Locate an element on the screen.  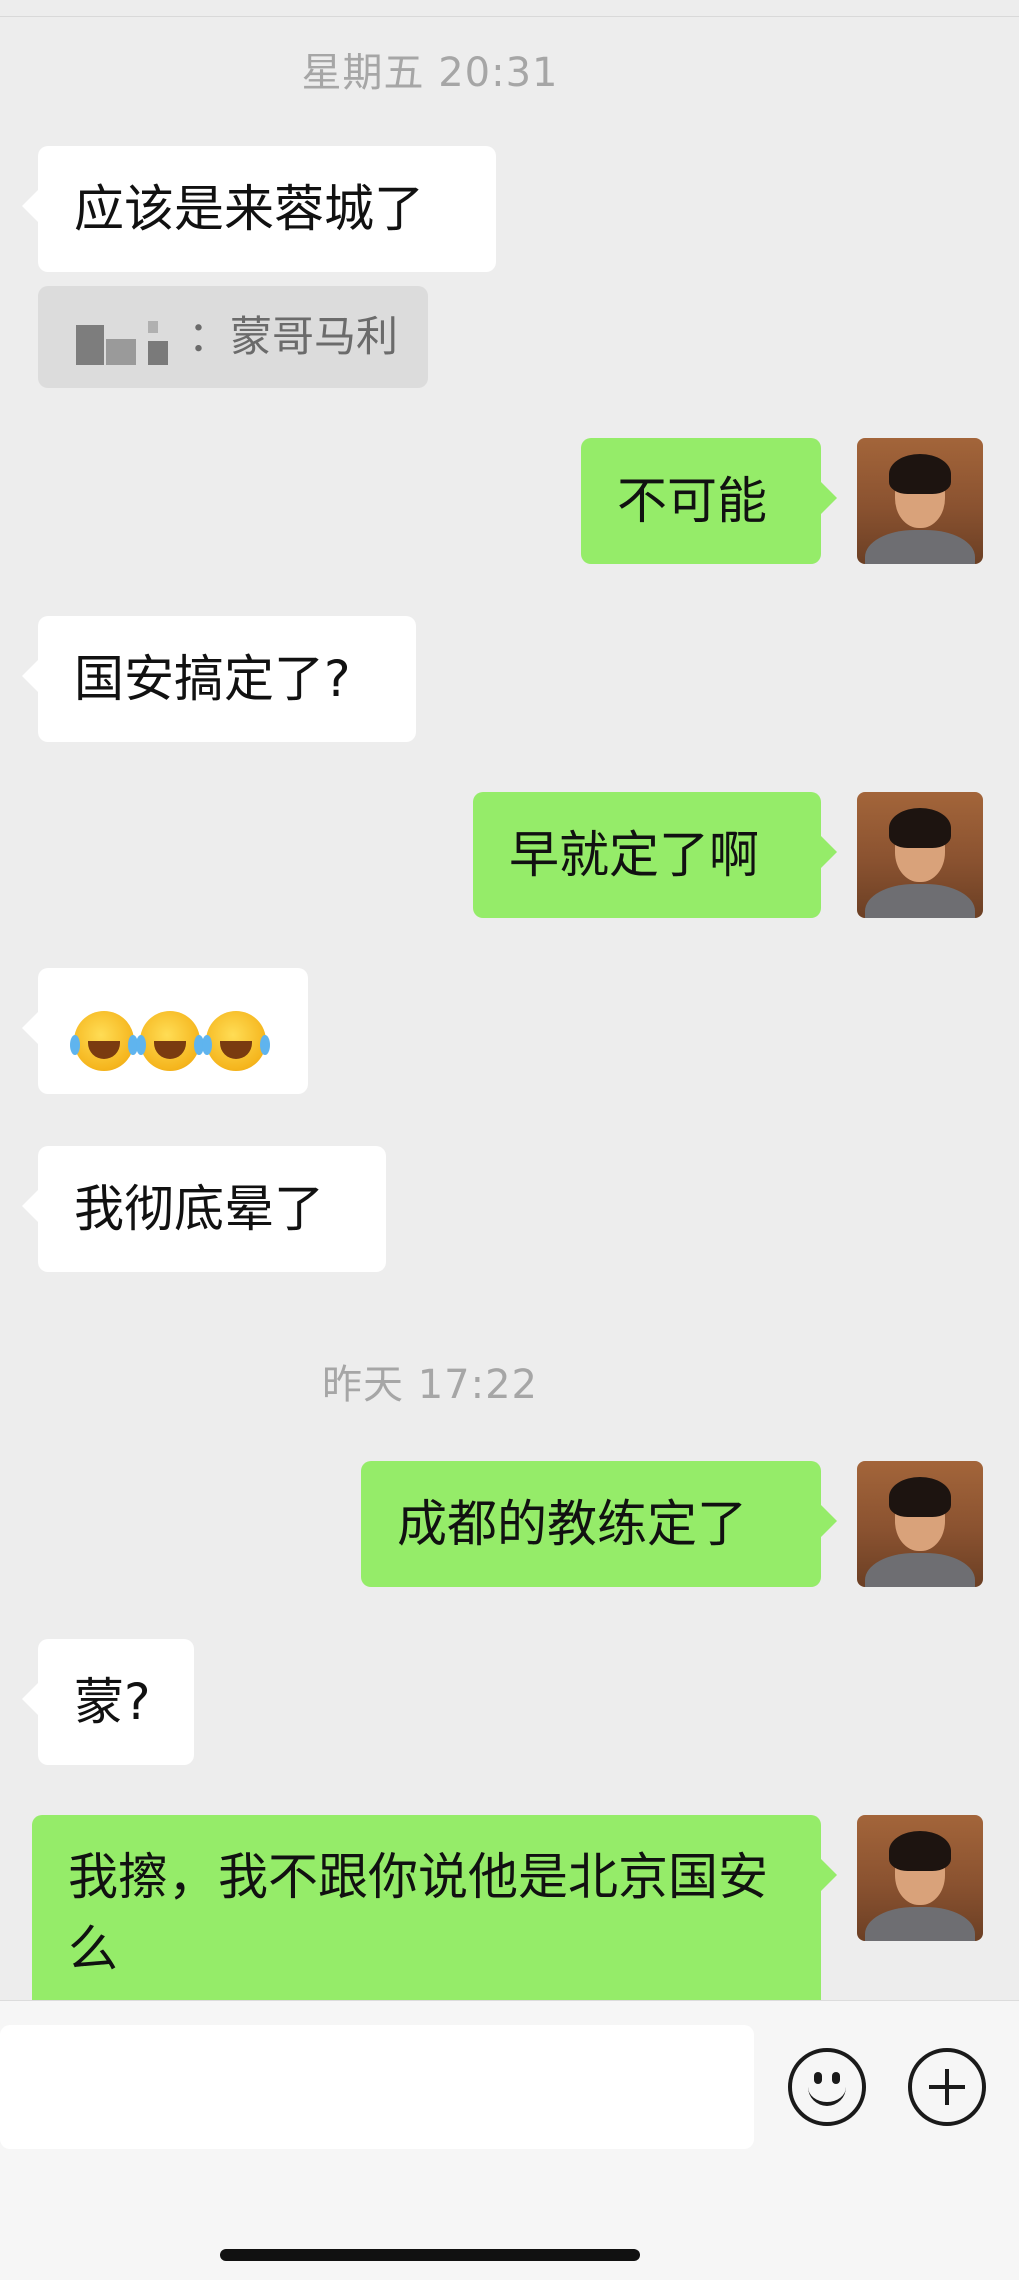
message-bubble-outgoing: 早就定了啊 is located at coordinates (655, 855).